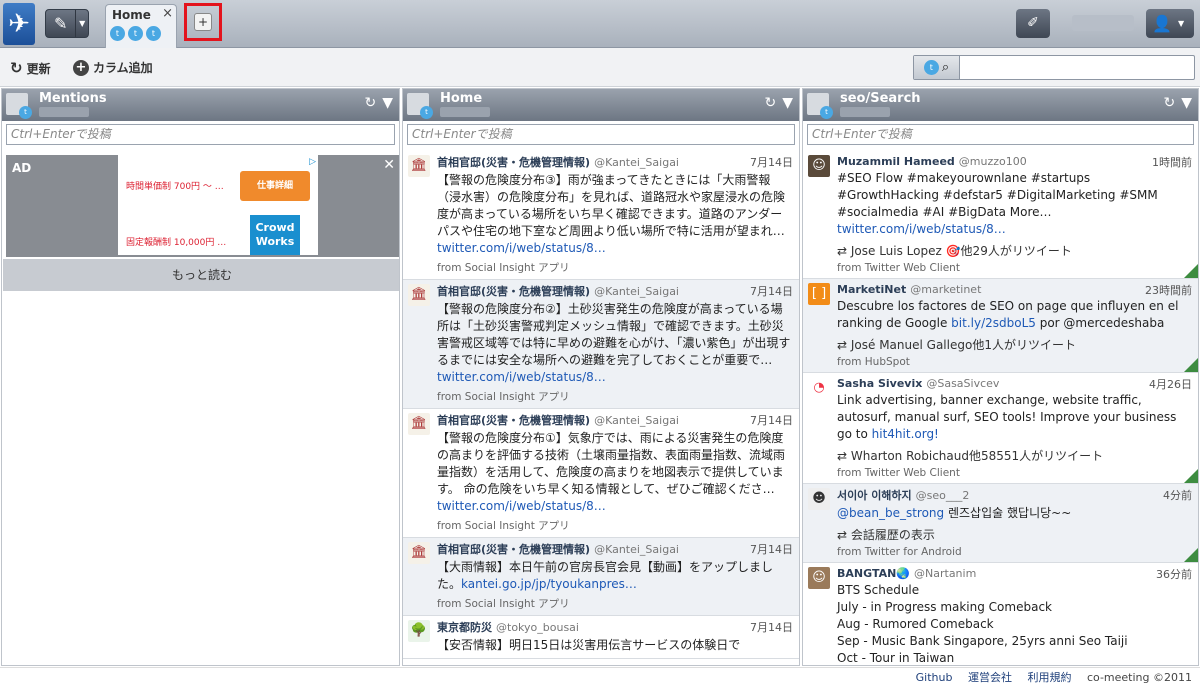 This screenshot has height=689, width=1200. Describe the element at coordinates (819, 294) in the screenshot. I see `avatar: [ ]` at that location.